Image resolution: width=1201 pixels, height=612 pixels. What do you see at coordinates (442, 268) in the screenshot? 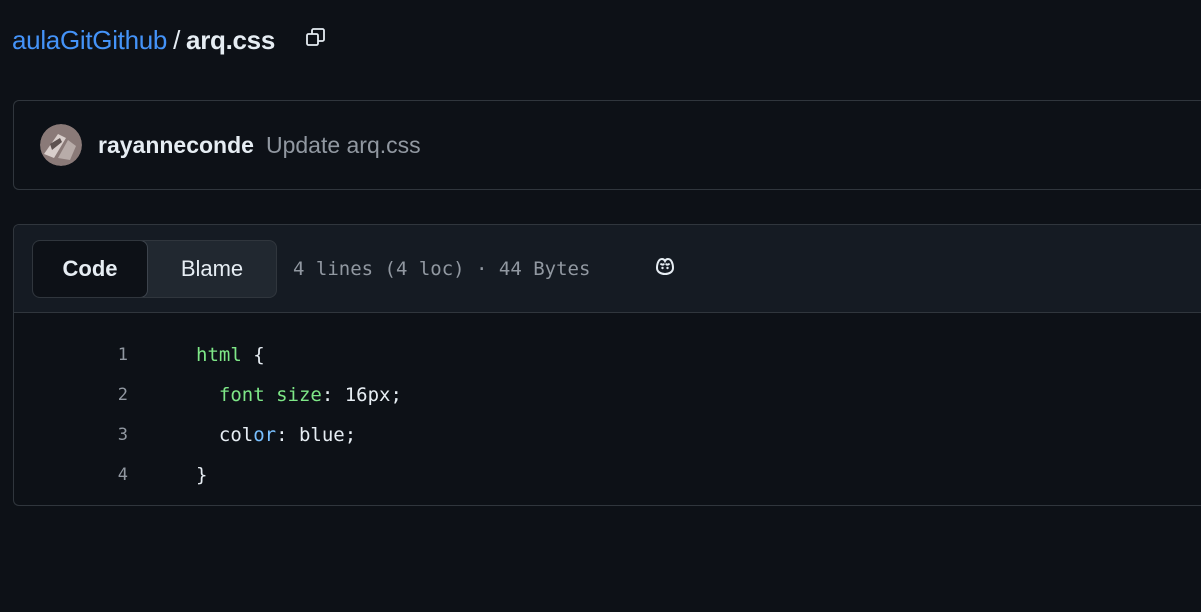
I see `file-info: 4 lines (4 loc) · 44 Bytes` at bounding box center [442, 268].